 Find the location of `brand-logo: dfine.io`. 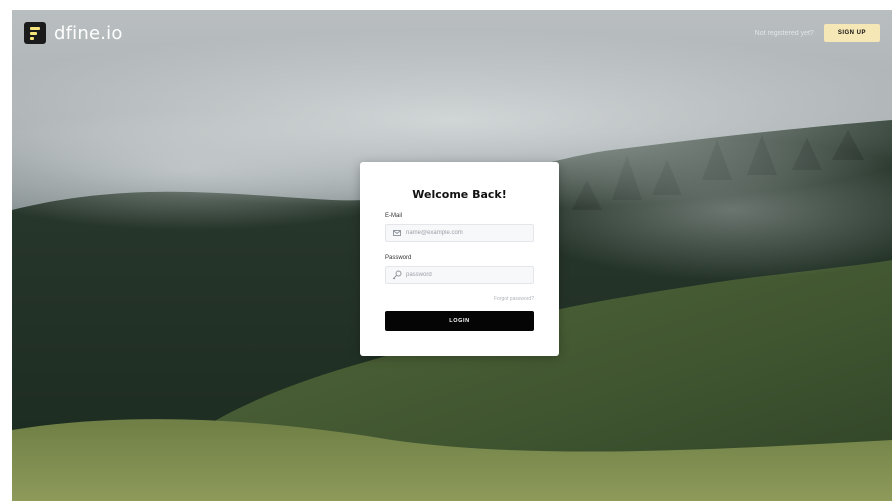

brand-logo: dfine.io is located at coordinates (73, 33).